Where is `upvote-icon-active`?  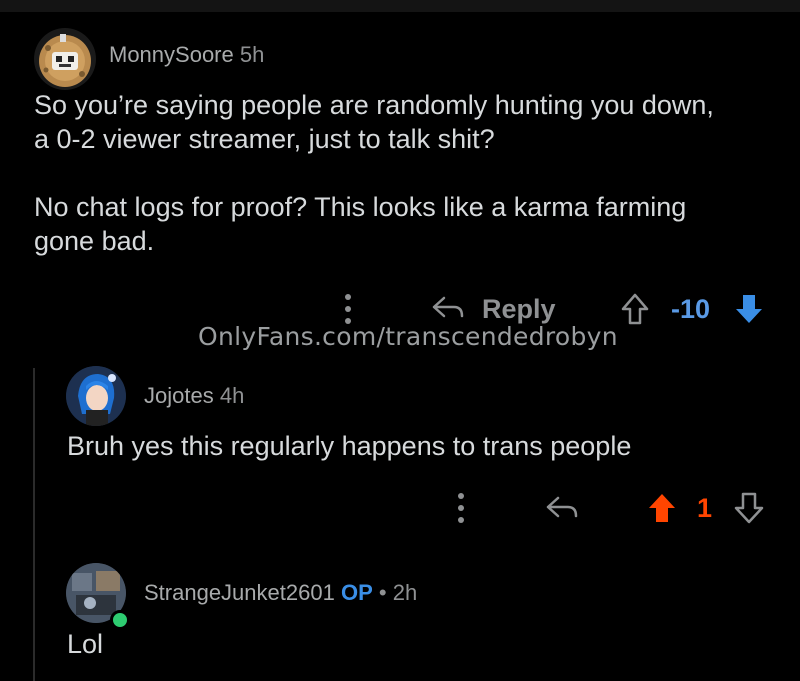 upvote-icon-active is located at coordinates (662, 508).